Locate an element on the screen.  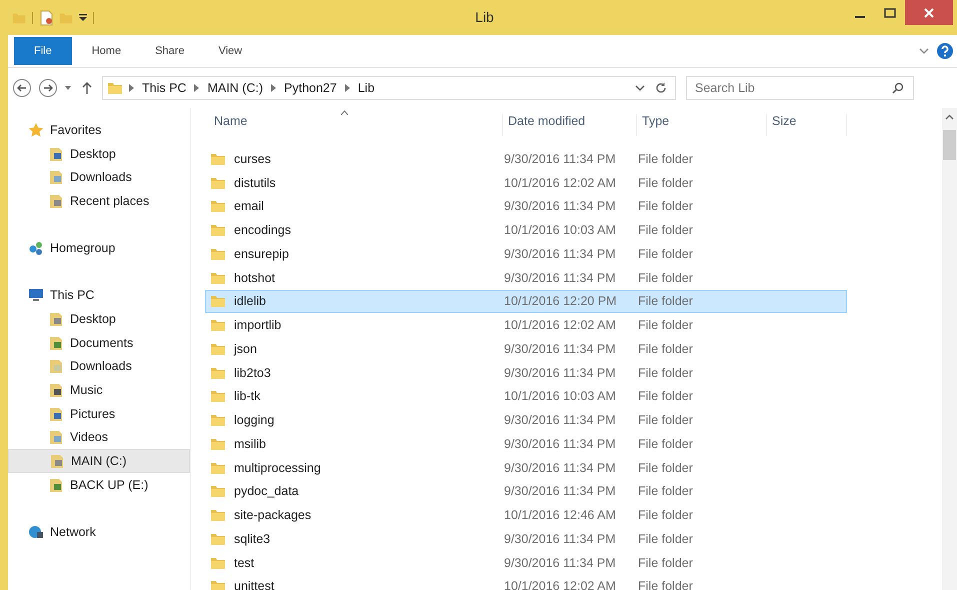
back-button is located at coordinates (22, 88).